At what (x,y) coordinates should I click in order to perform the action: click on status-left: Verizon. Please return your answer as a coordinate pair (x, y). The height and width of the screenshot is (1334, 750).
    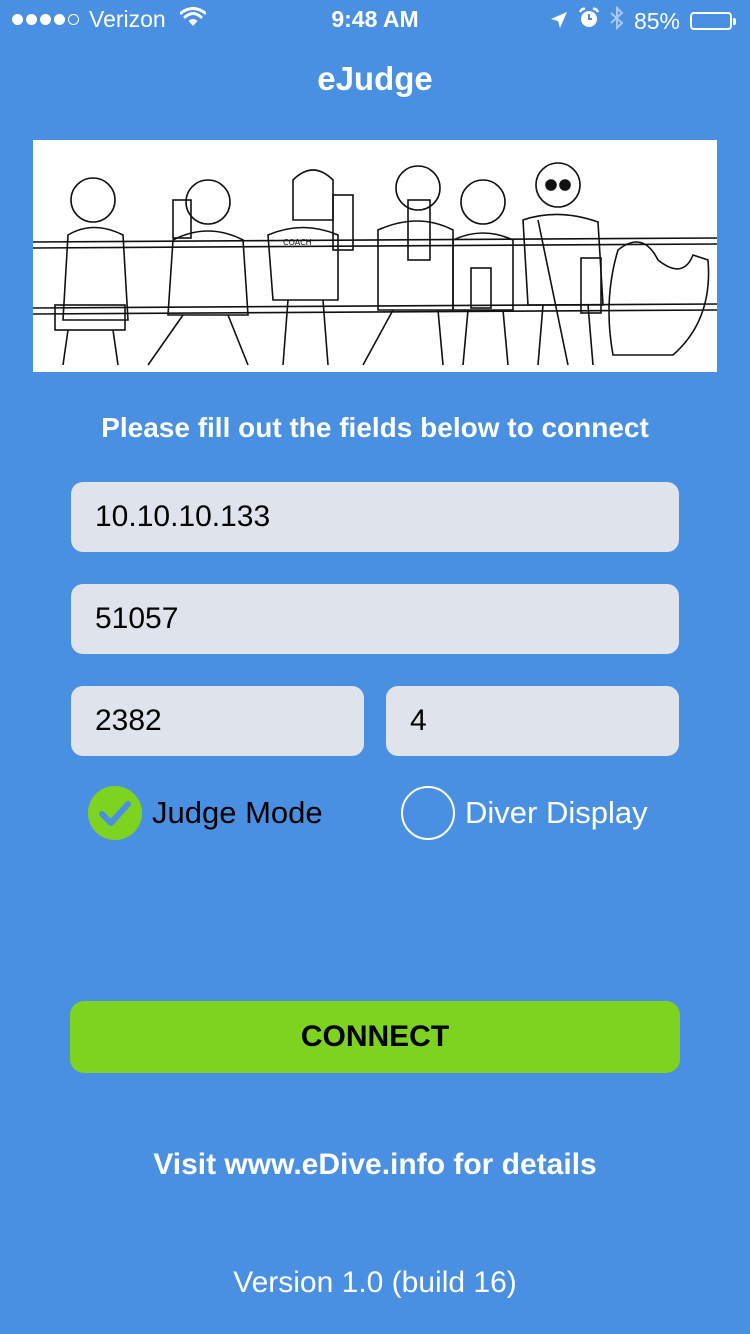
    Looking at the image, I should click on (109, 19).